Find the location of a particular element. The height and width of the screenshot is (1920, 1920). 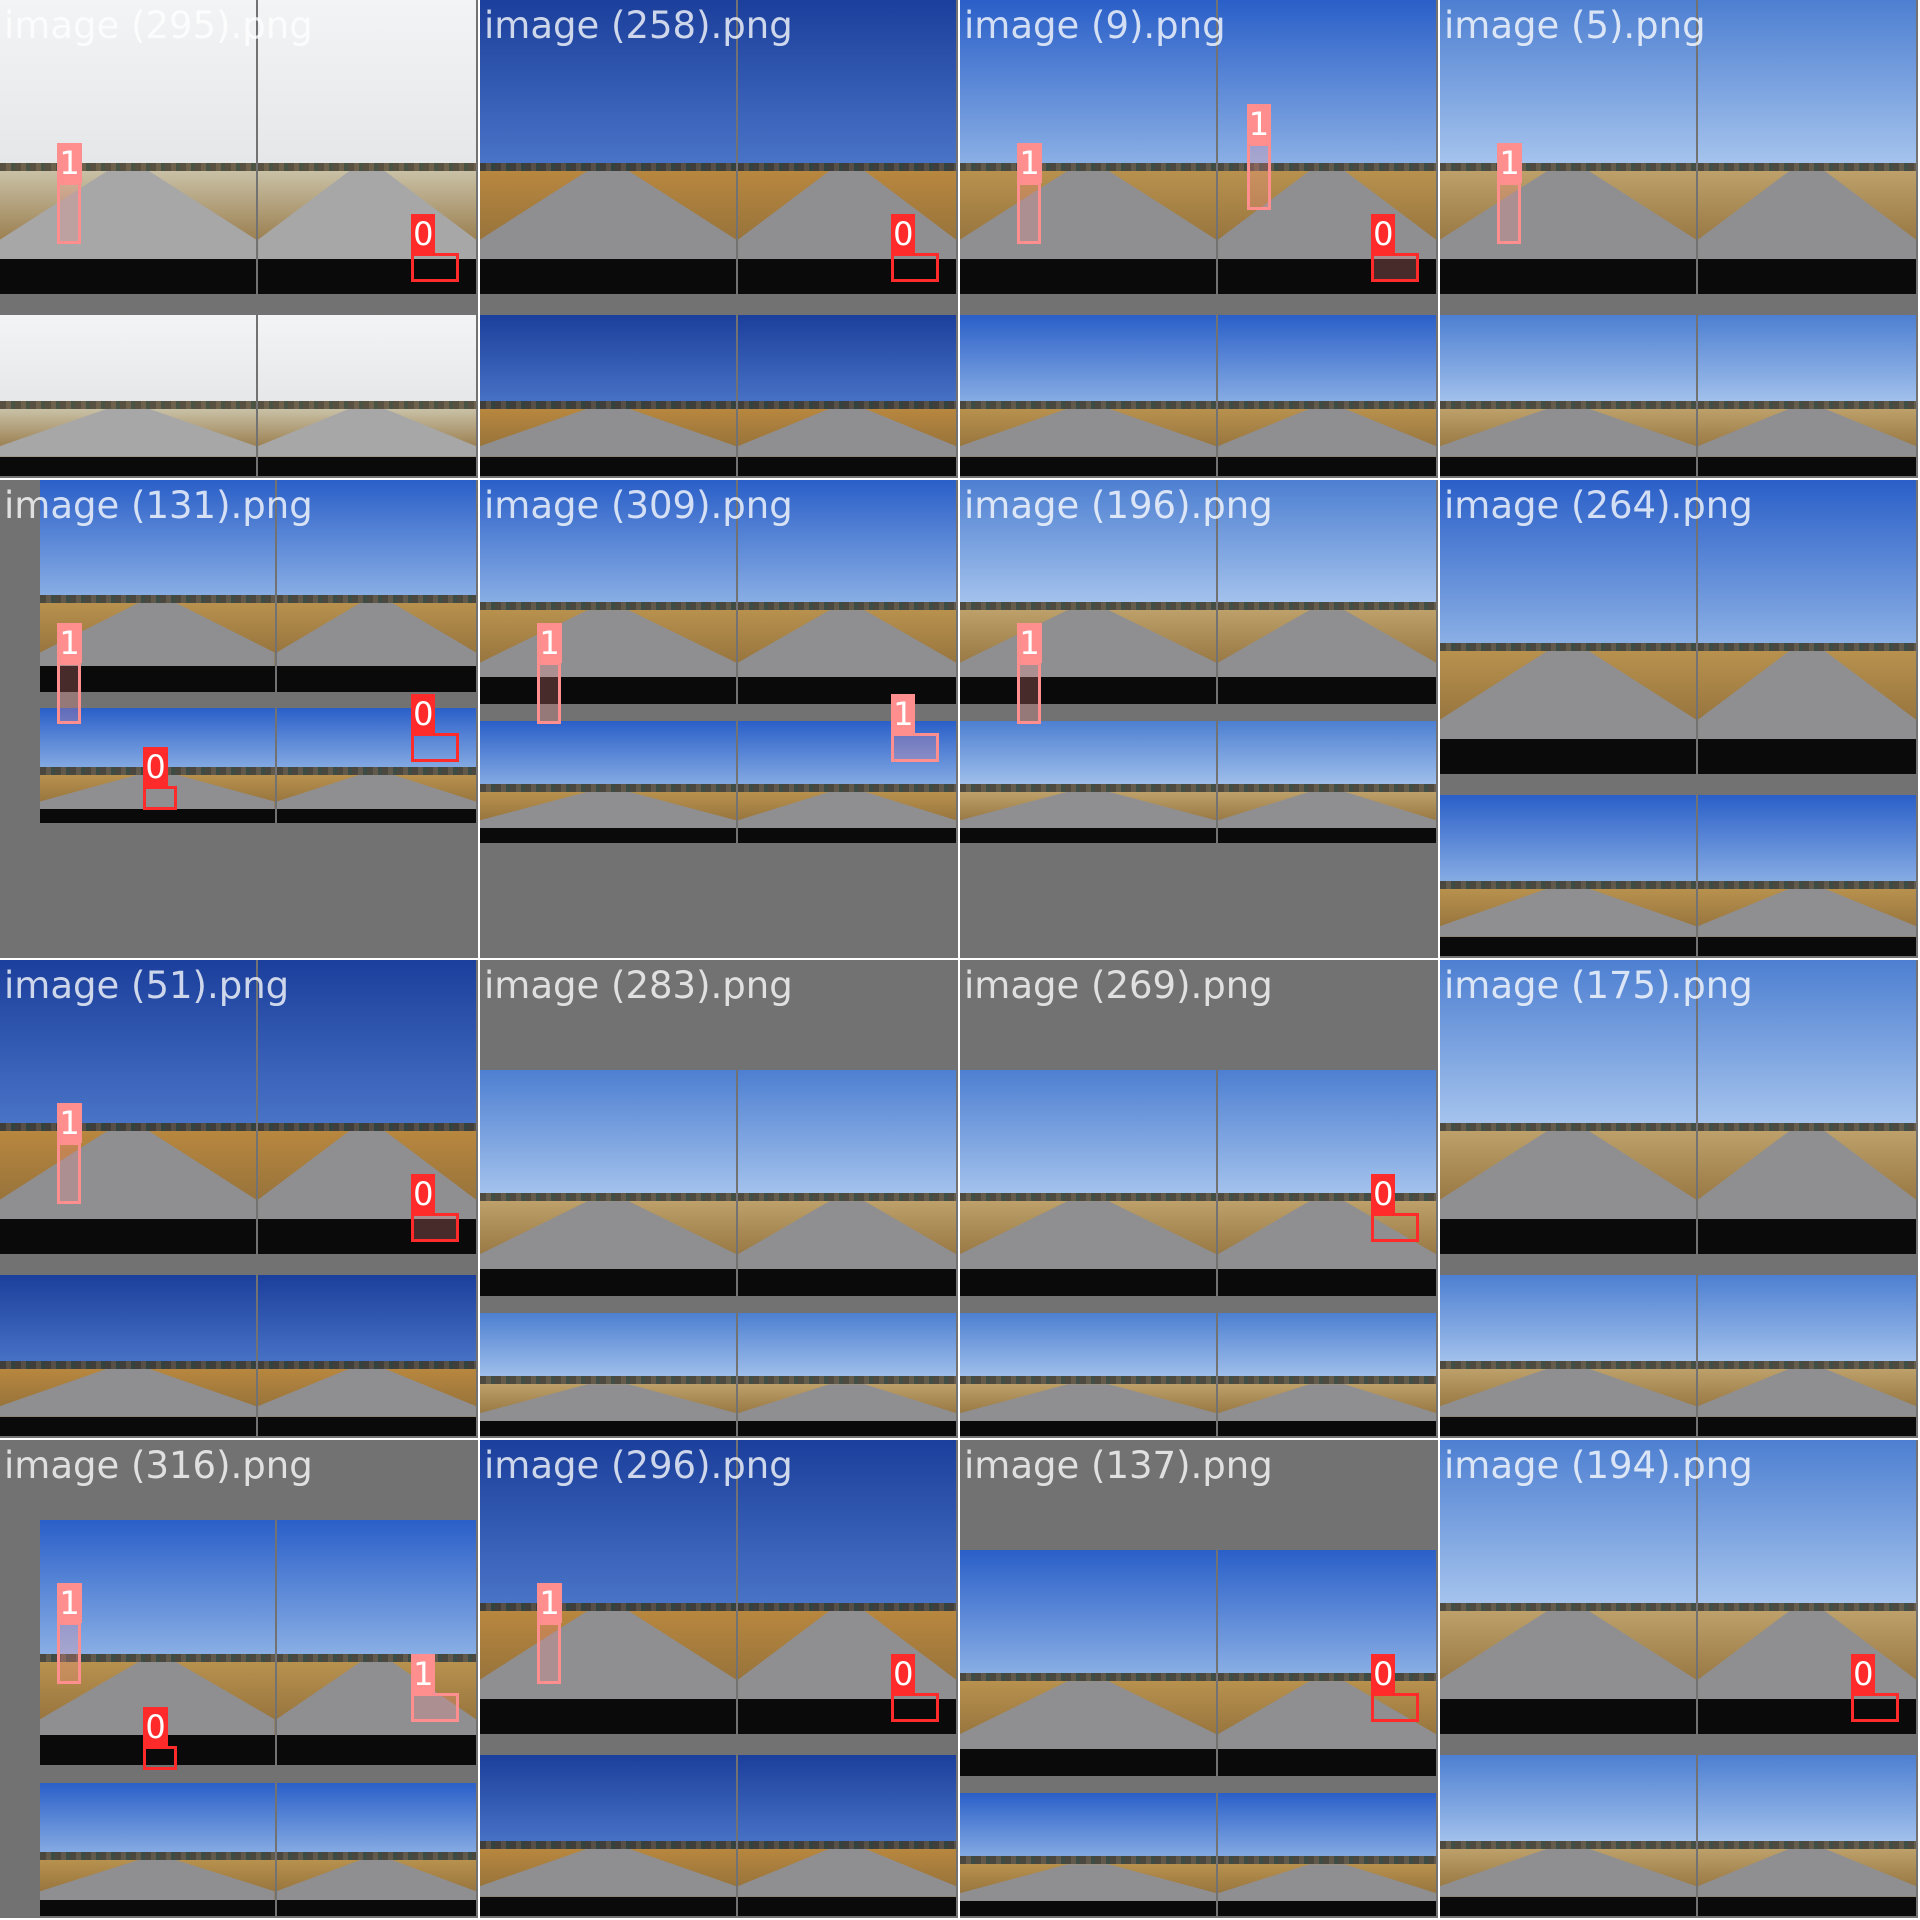

mosaic-tile: 1110image (9).png is located at coordinates (1199, 239).